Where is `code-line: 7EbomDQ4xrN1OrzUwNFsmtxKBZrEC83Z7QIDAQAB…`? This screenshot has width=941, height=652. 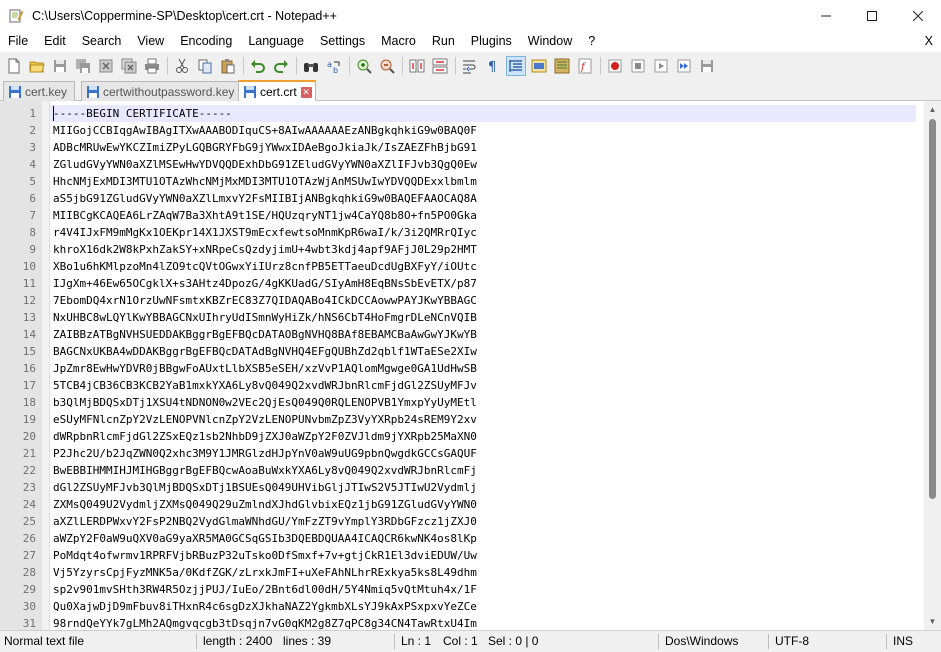
code-line: 7EbomDQ4xrN1OrzUwNFsmtxKBZrEC83Z7QIDAQAB… is located at coordinates (265, 300).